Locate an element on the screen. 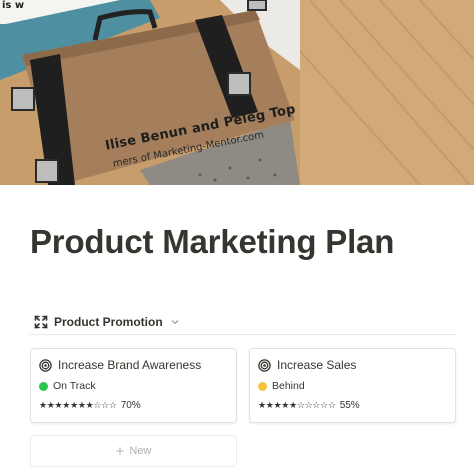 The image size is (474, 474). card-status-row: Behind is located at coordinates (281, 386).